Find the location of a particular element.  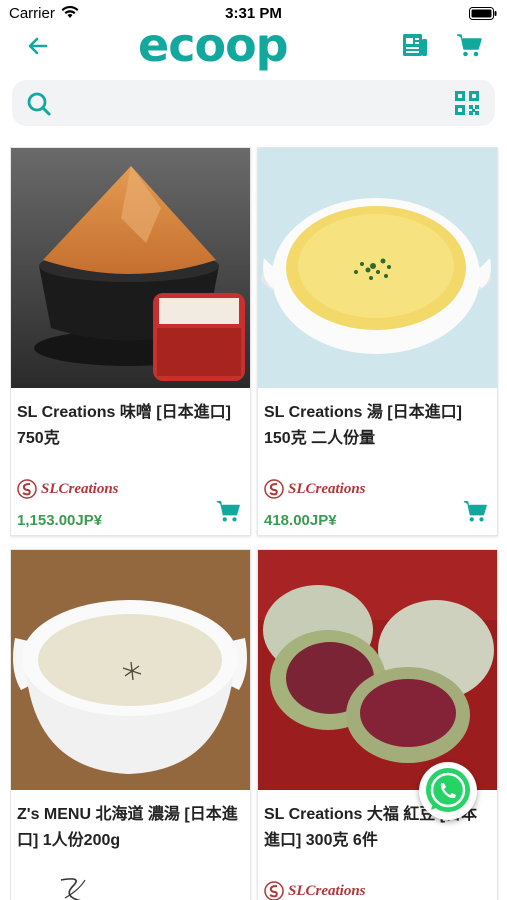

news-icon is located at coordinates (415, 45).